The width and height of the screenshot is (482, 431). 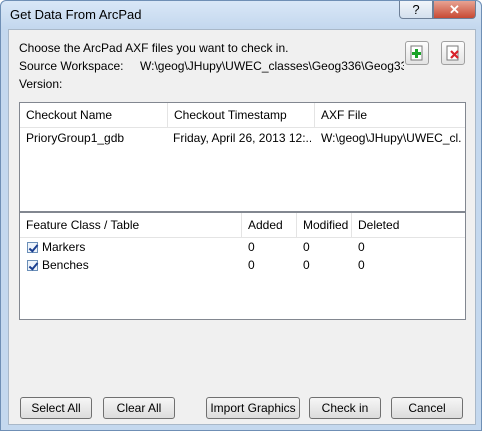 I want to click on window-title: Get Data From ArcPad, so click(x=76, y=14).